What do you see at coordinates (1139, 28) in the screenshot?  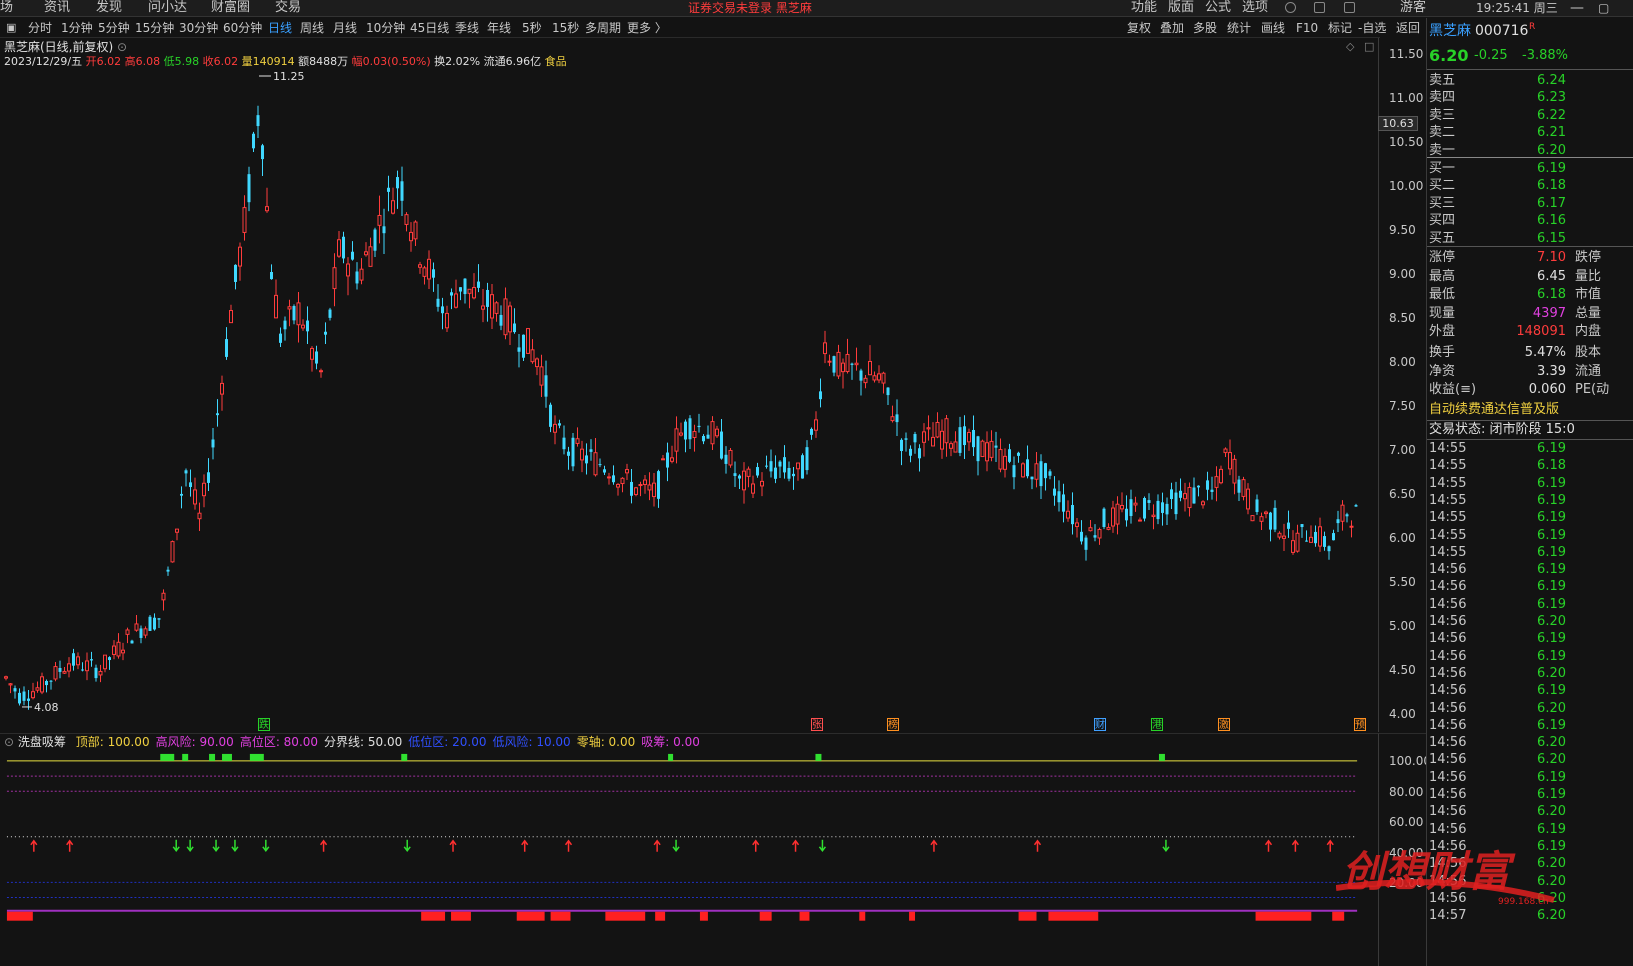 I see `btn-adjust: 复权` at bounding box center [1139, 28].